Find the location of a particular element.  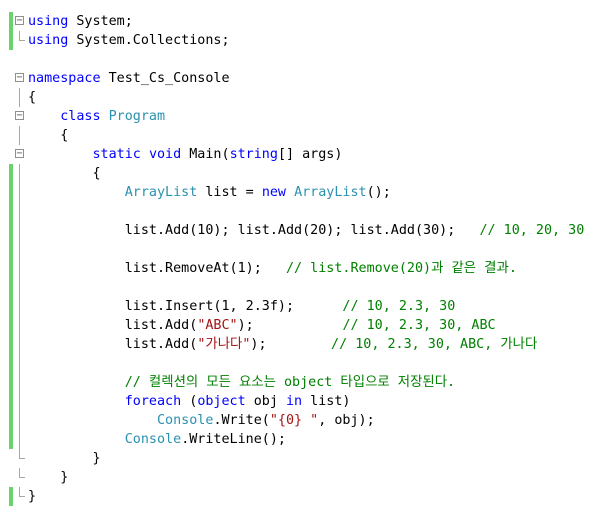

code-token: foreach is located at coordinates (153, 401).